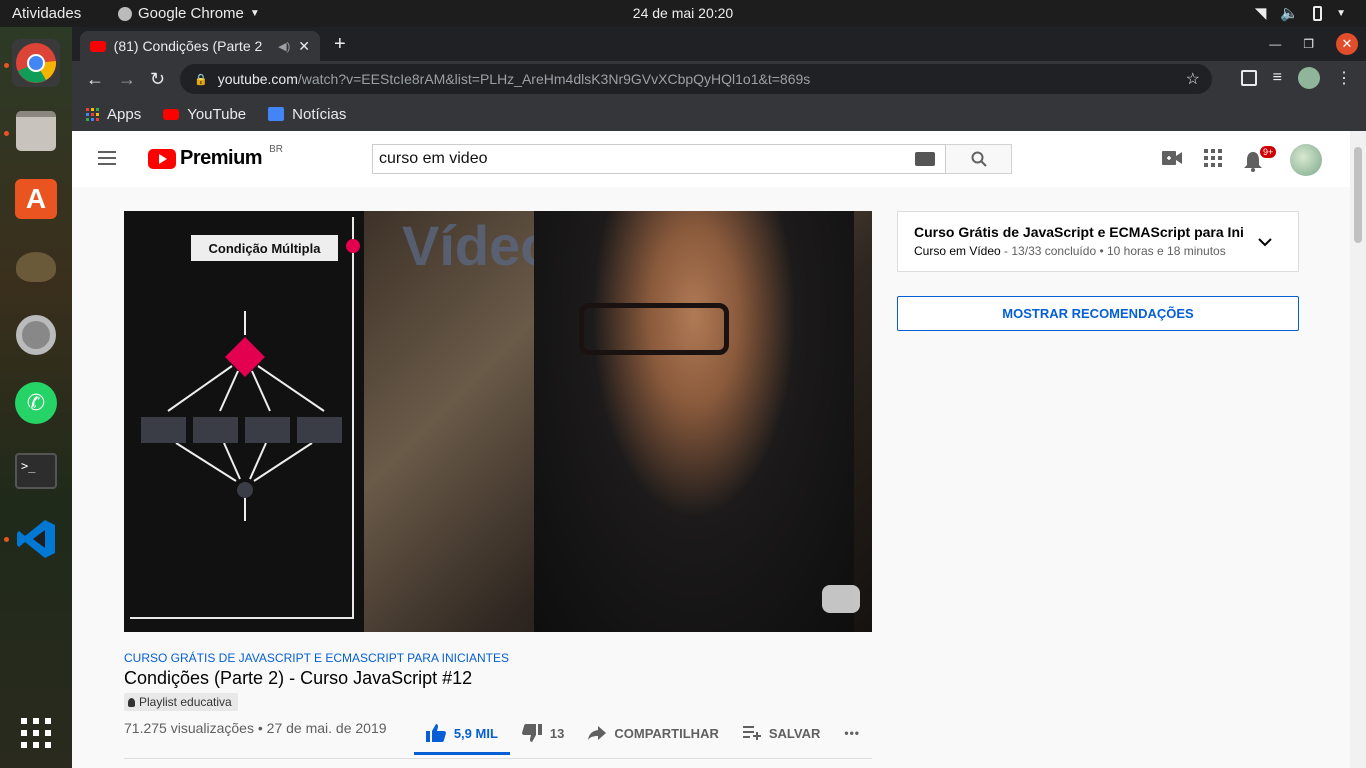 The image size is (1366, 768). I want to click on header-actions: 9+, so click(1242, 160).